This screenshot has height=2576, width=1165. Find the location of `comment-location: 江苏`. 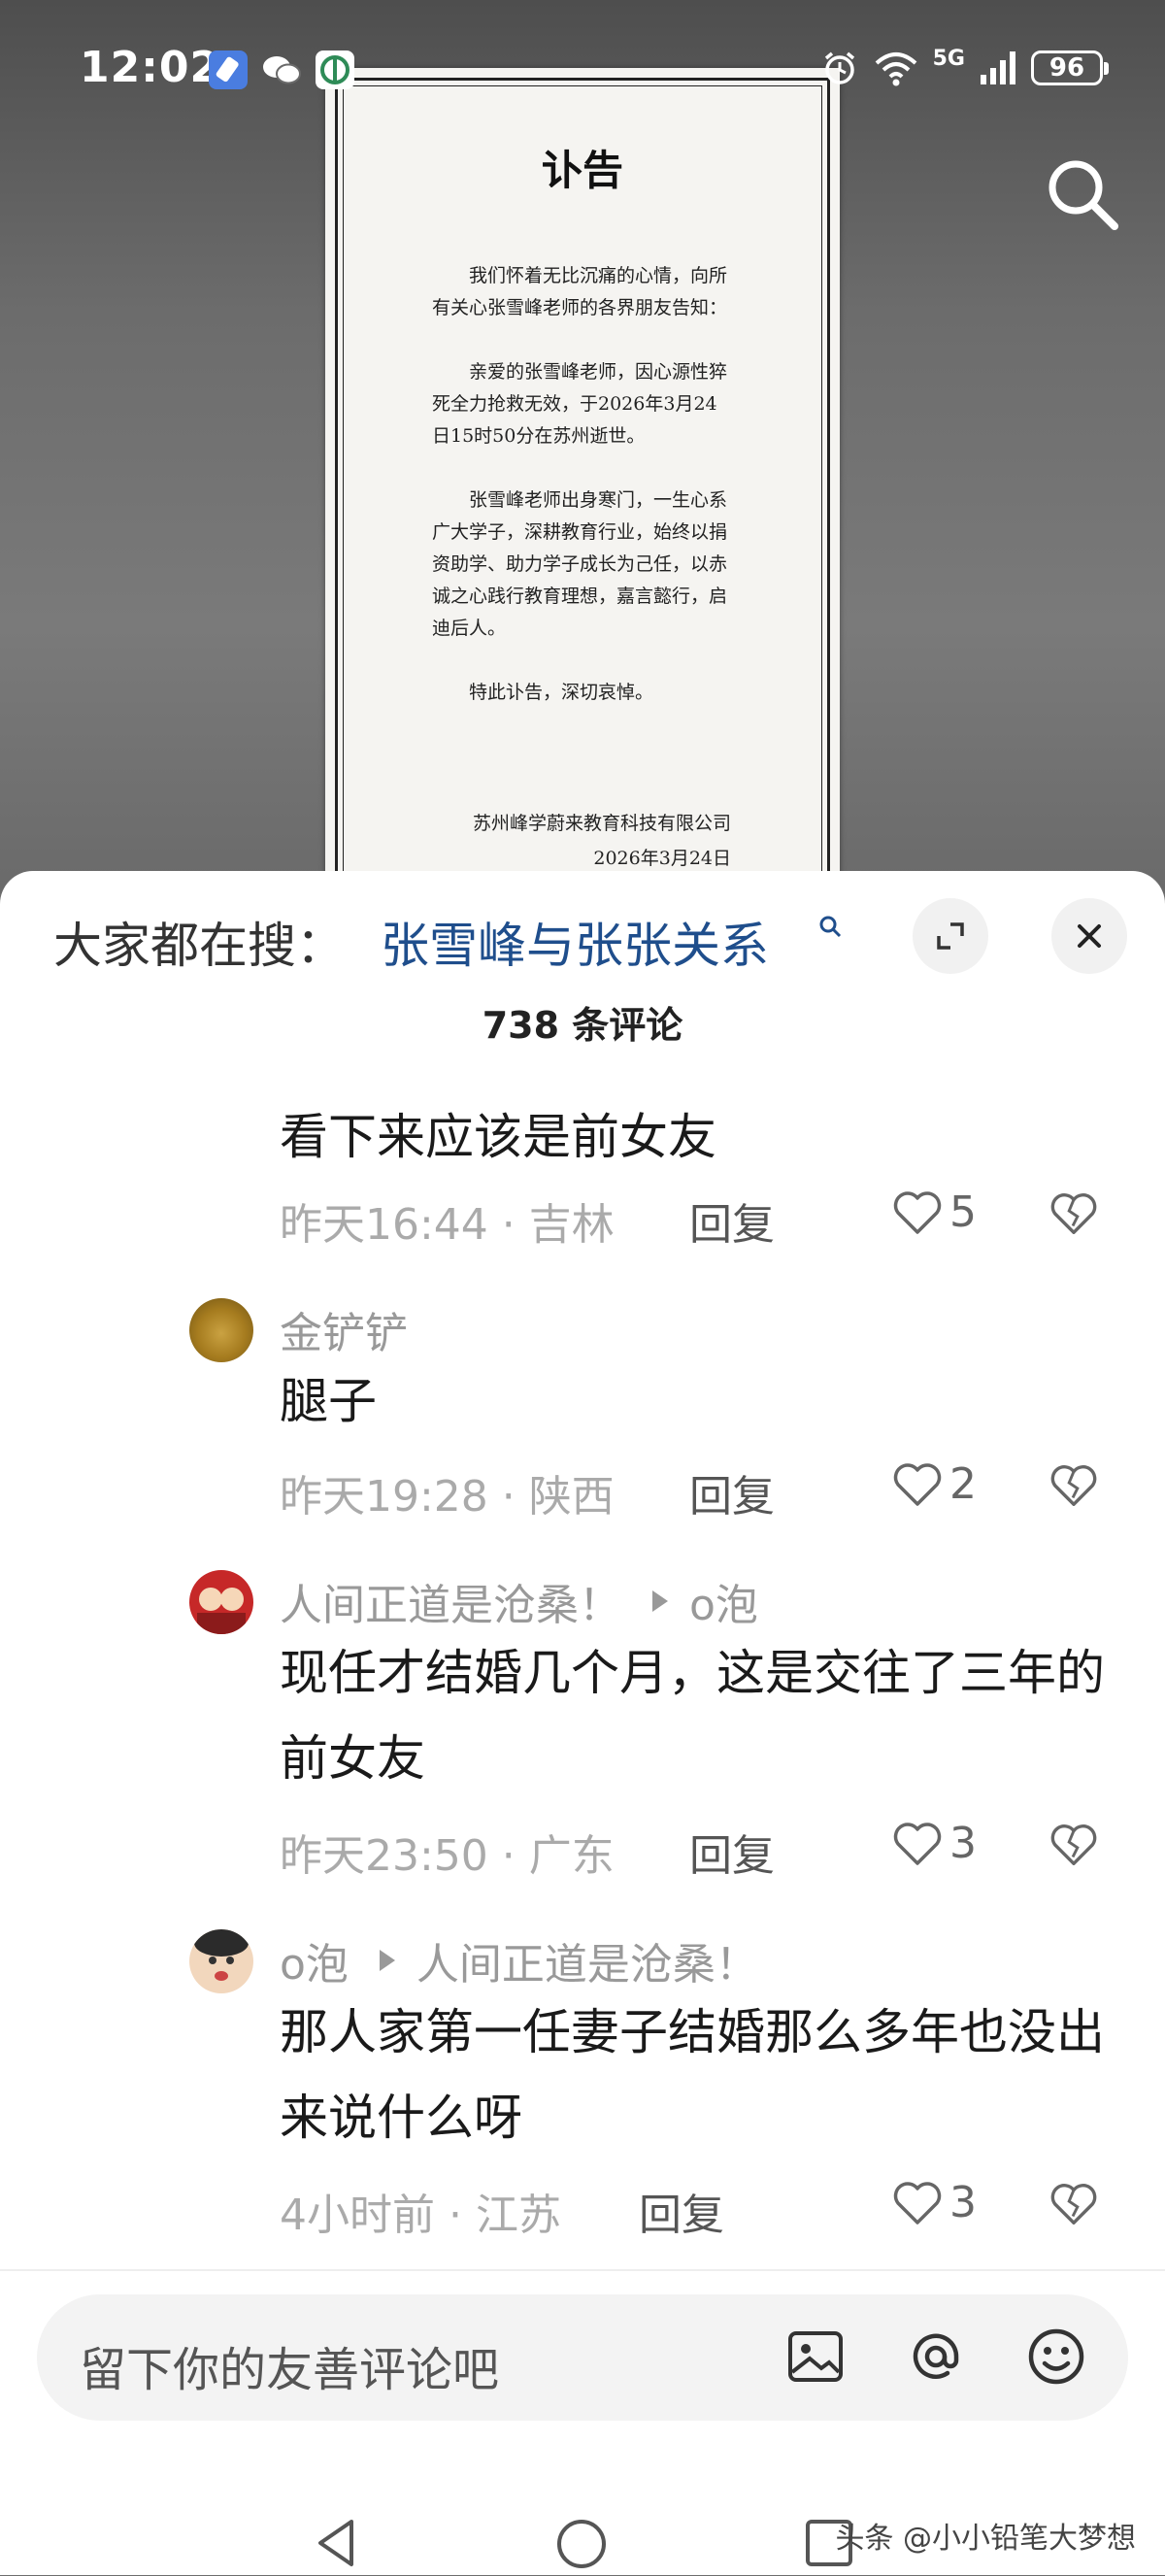

comment-location: 江苏 is located at coordinates (518, 2216).